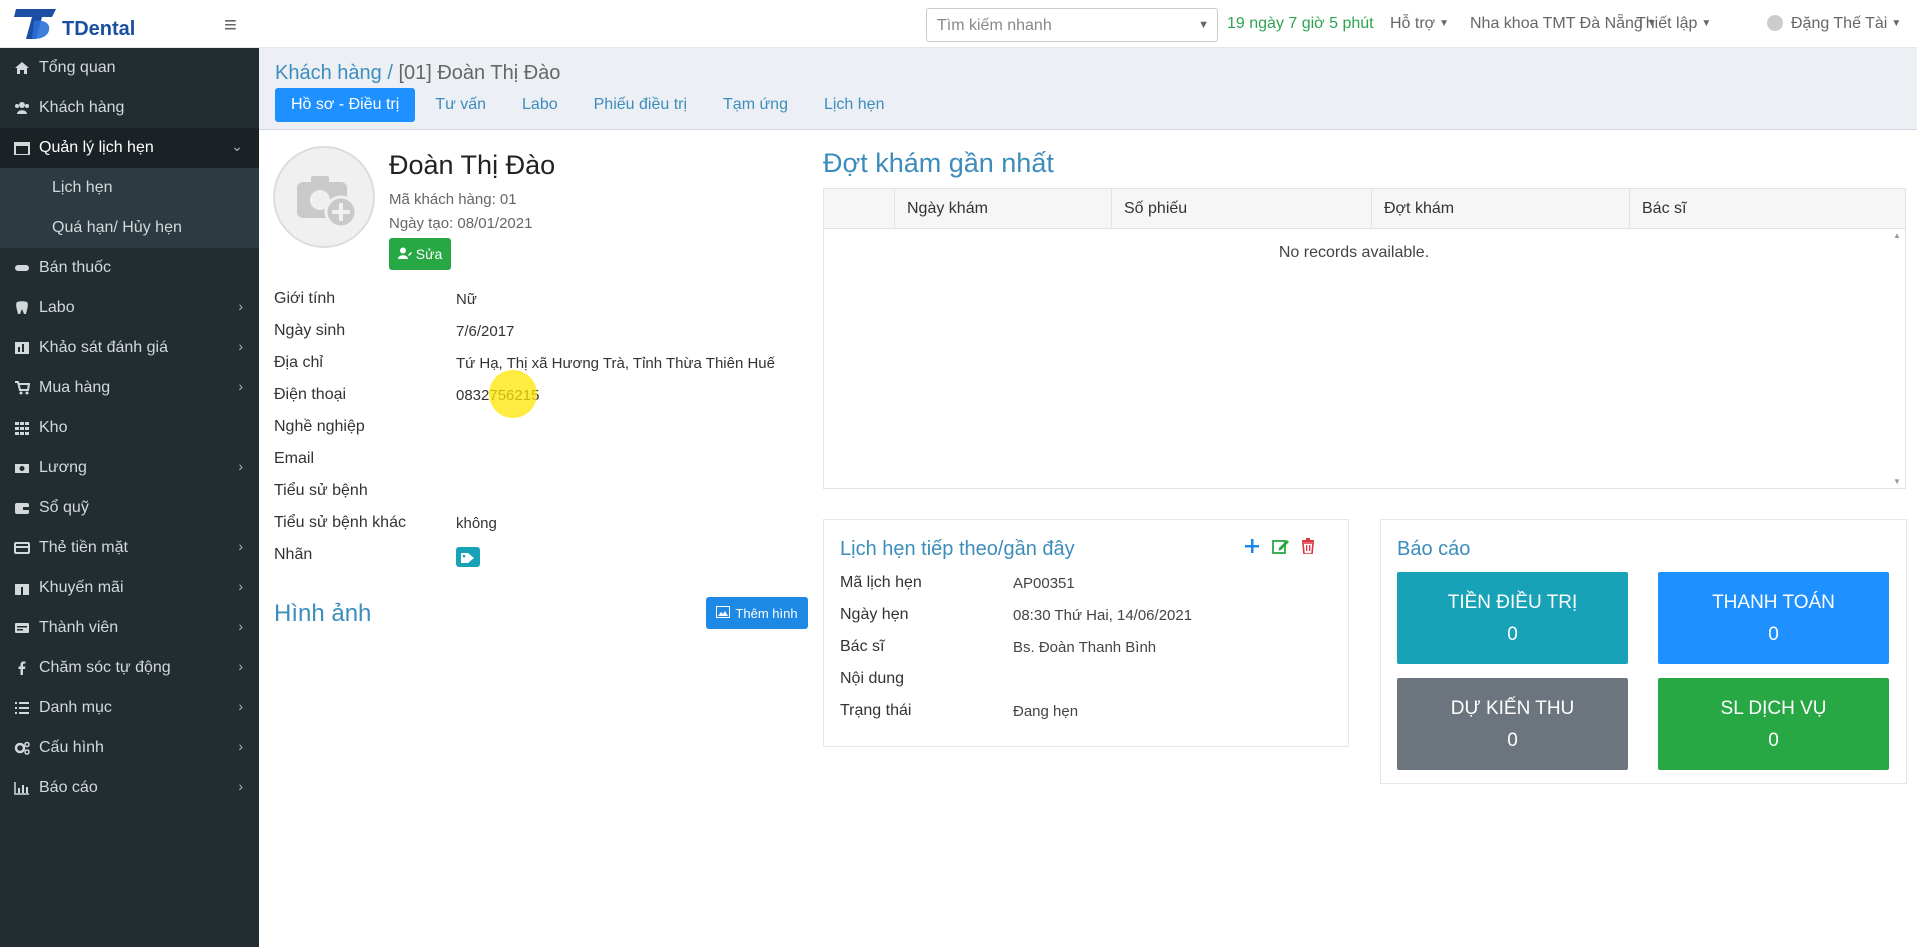  Describe the element at coordinates (466, 299) in the screenshot. I see `field-value-gender: Nữ` at that location.